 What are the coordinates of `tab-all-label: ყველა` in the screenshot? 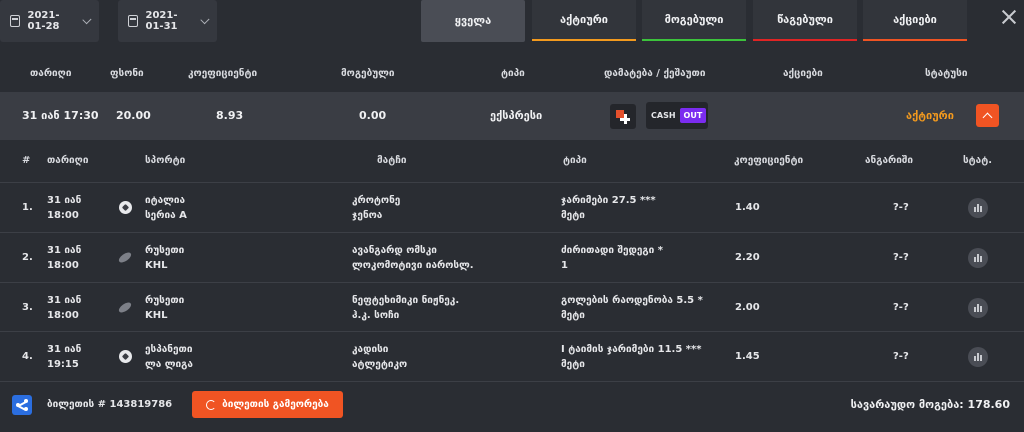 It's located at (473, 20).